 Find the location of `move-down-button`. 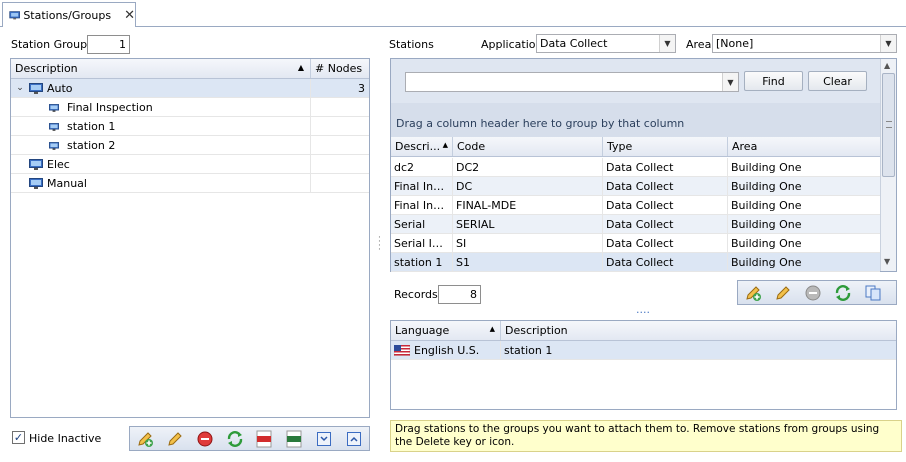

move-down-button is located at coordinates (324, 439).